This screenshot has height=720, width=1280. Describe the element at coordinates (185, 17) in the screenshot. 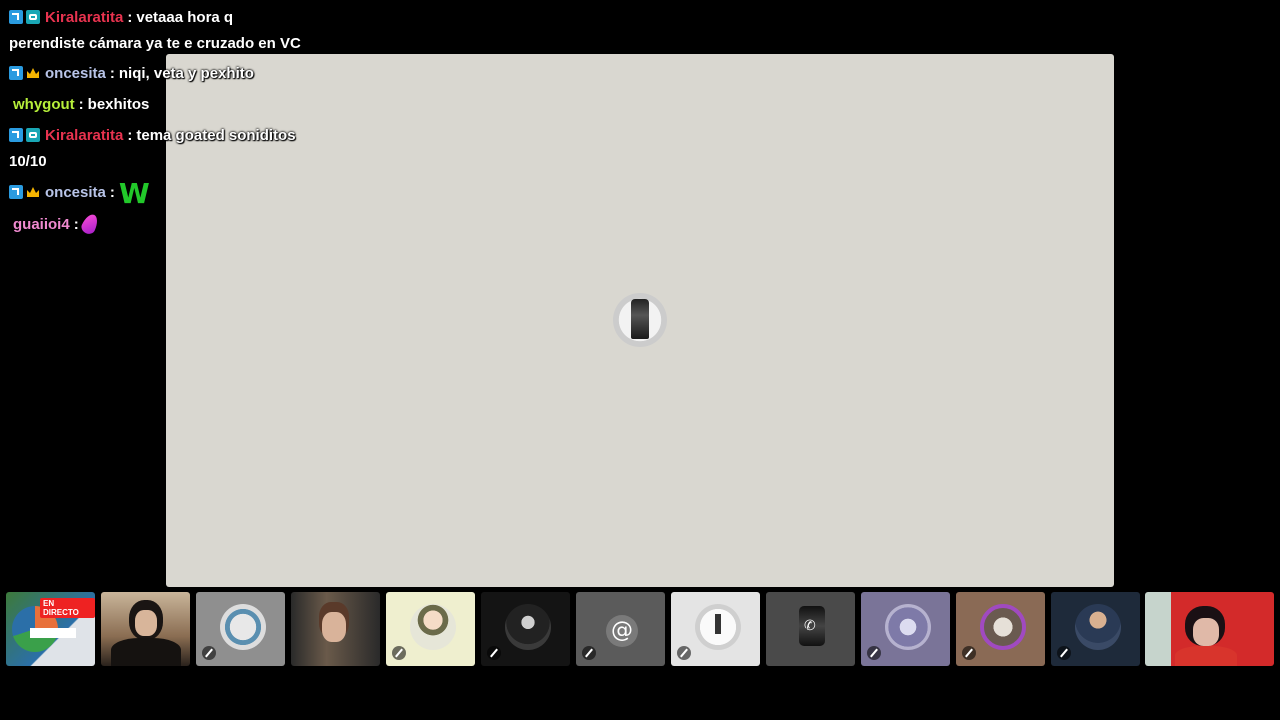

I see `chat-text: vetaaa hora q` at that location.